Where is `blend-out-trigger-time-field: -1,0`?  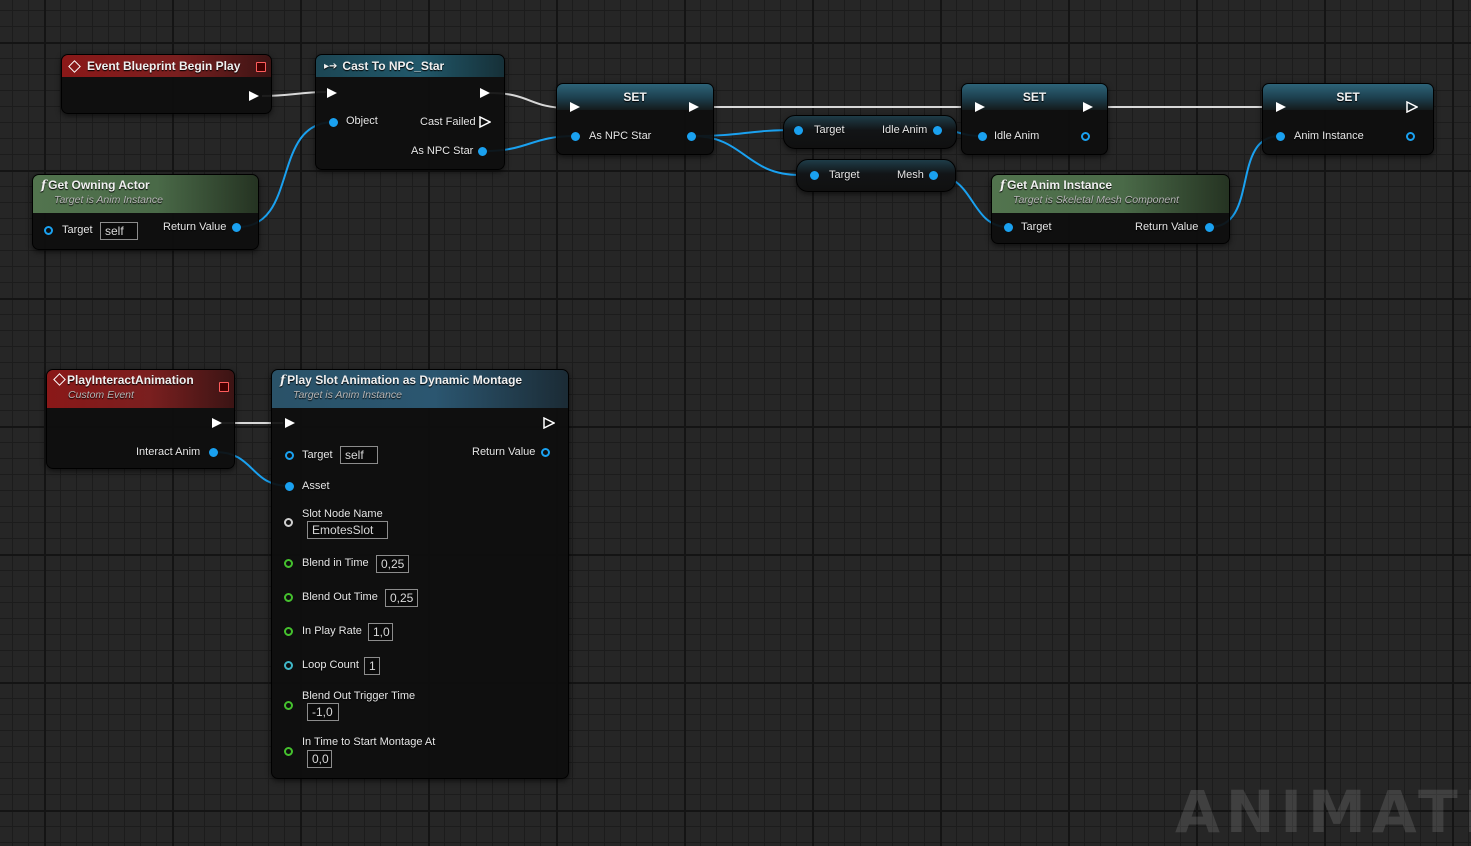 blend-out-trigger-time-field: -1,0 is located at coordinates (323, 712).